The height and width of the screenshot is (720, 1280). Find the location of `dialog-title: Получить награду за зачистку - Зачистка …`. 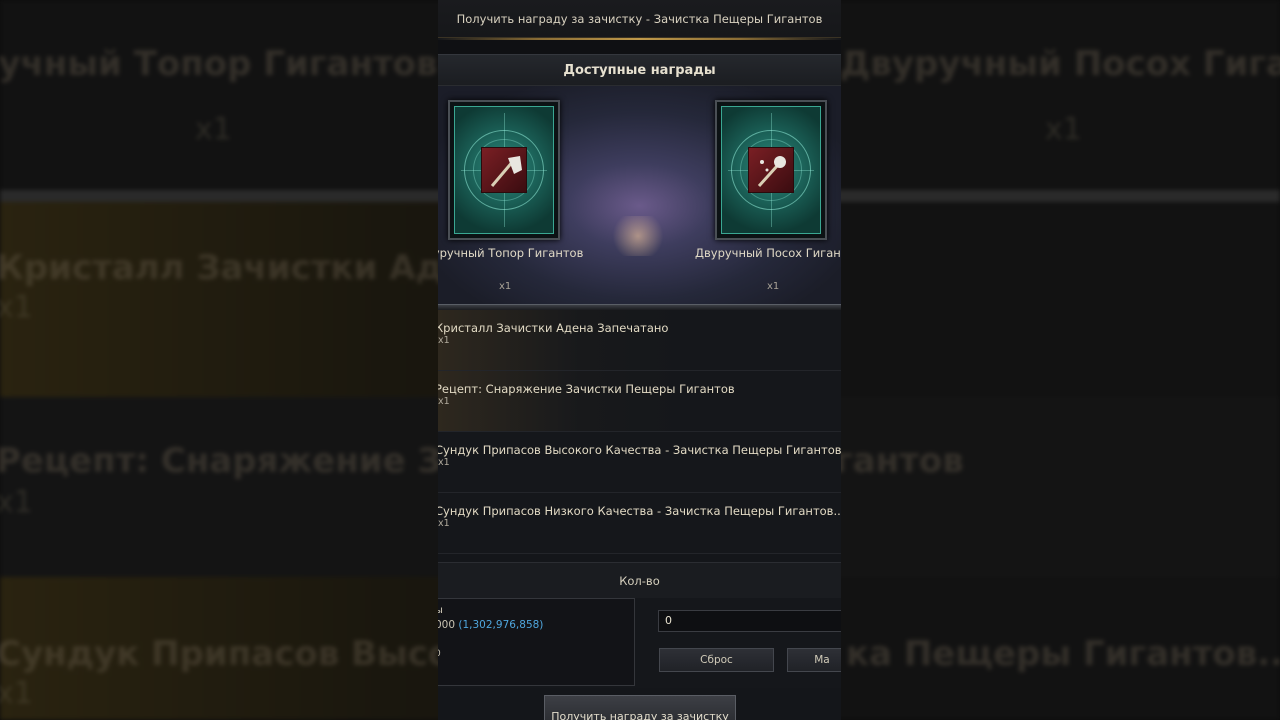

dialog-title: Получить награду за зачистку - Зачистка … is located at coordinates (639, 19).